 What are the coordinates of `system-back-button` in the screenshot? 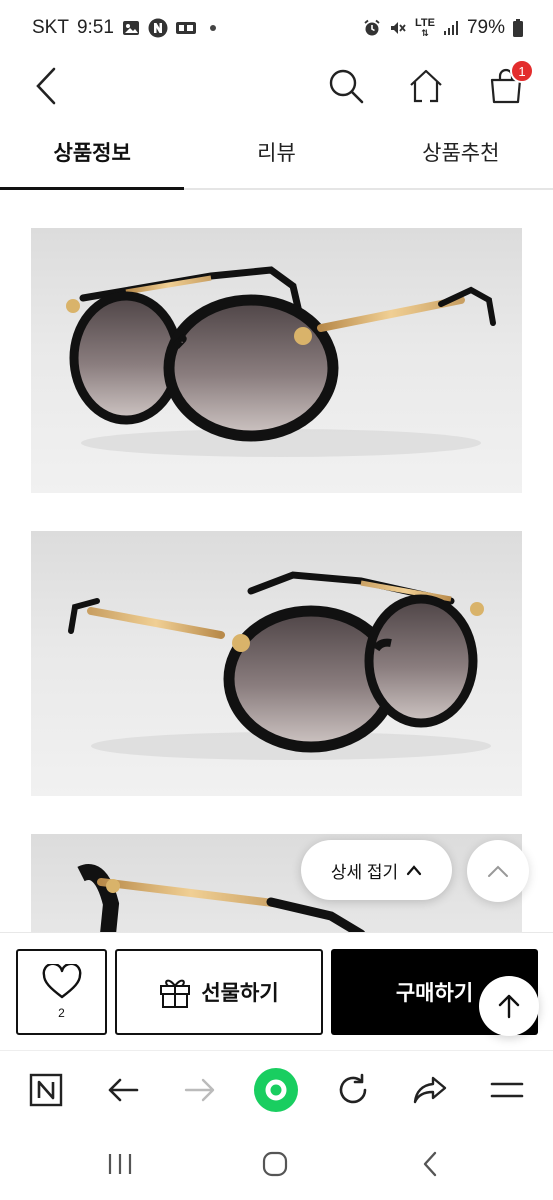 It's located at (430, 1164).